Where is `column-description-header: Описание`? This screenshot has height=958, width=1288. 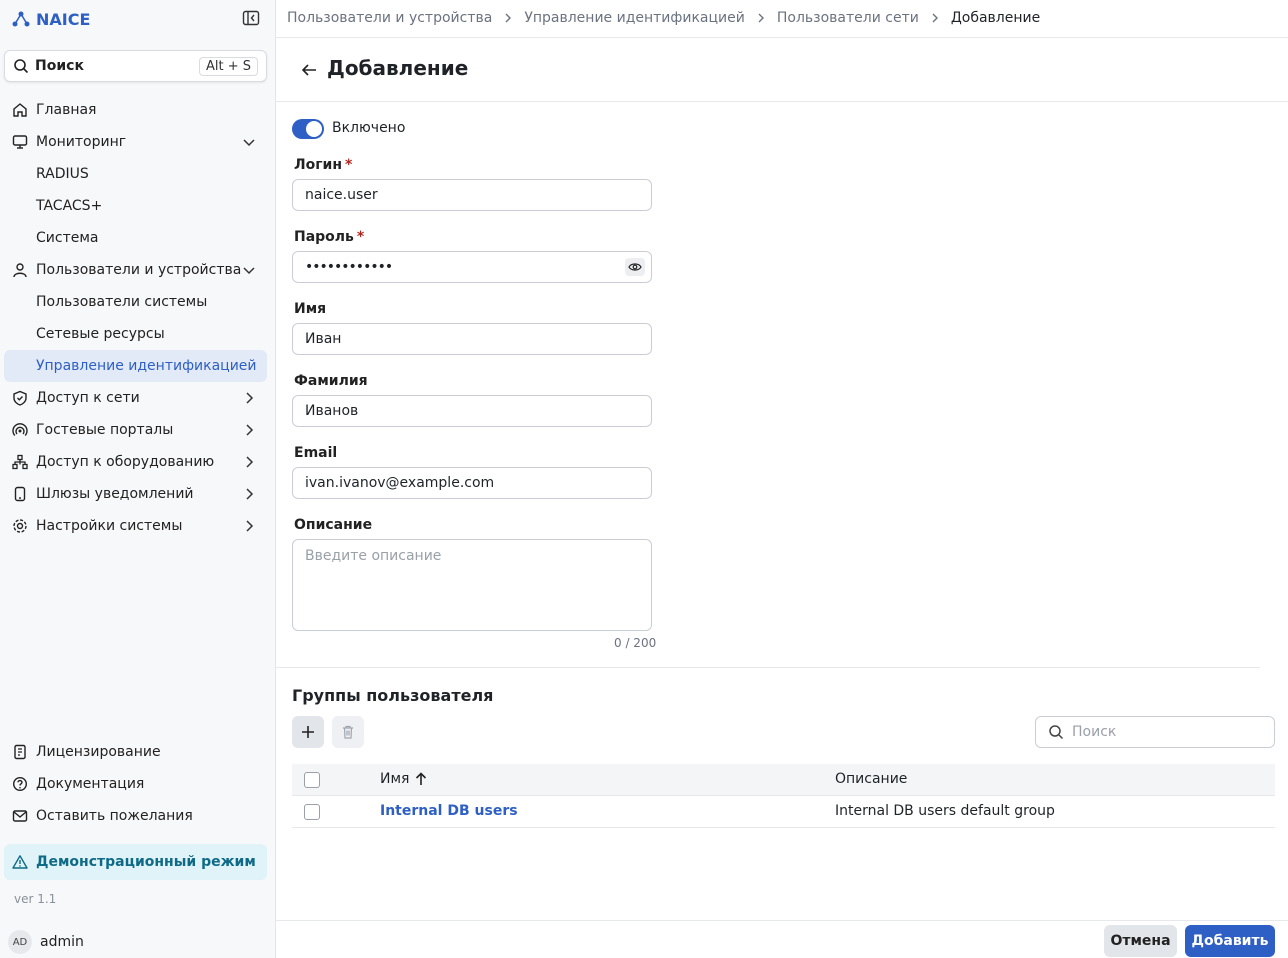
column-description-header: Описание is located at coordinates (871, 779).